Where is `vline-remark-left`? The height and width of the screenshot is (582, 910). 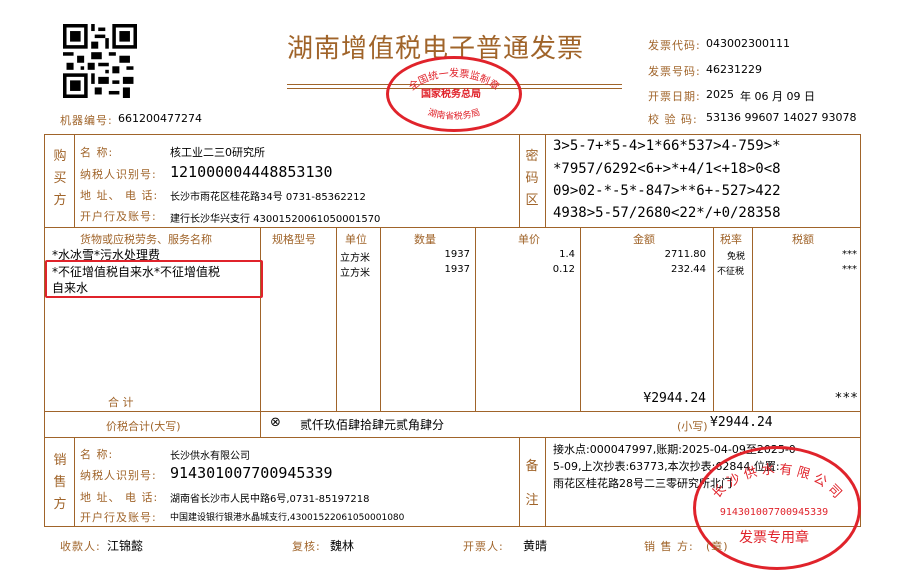 vline-remark-left is located at coordinates (519, 482).